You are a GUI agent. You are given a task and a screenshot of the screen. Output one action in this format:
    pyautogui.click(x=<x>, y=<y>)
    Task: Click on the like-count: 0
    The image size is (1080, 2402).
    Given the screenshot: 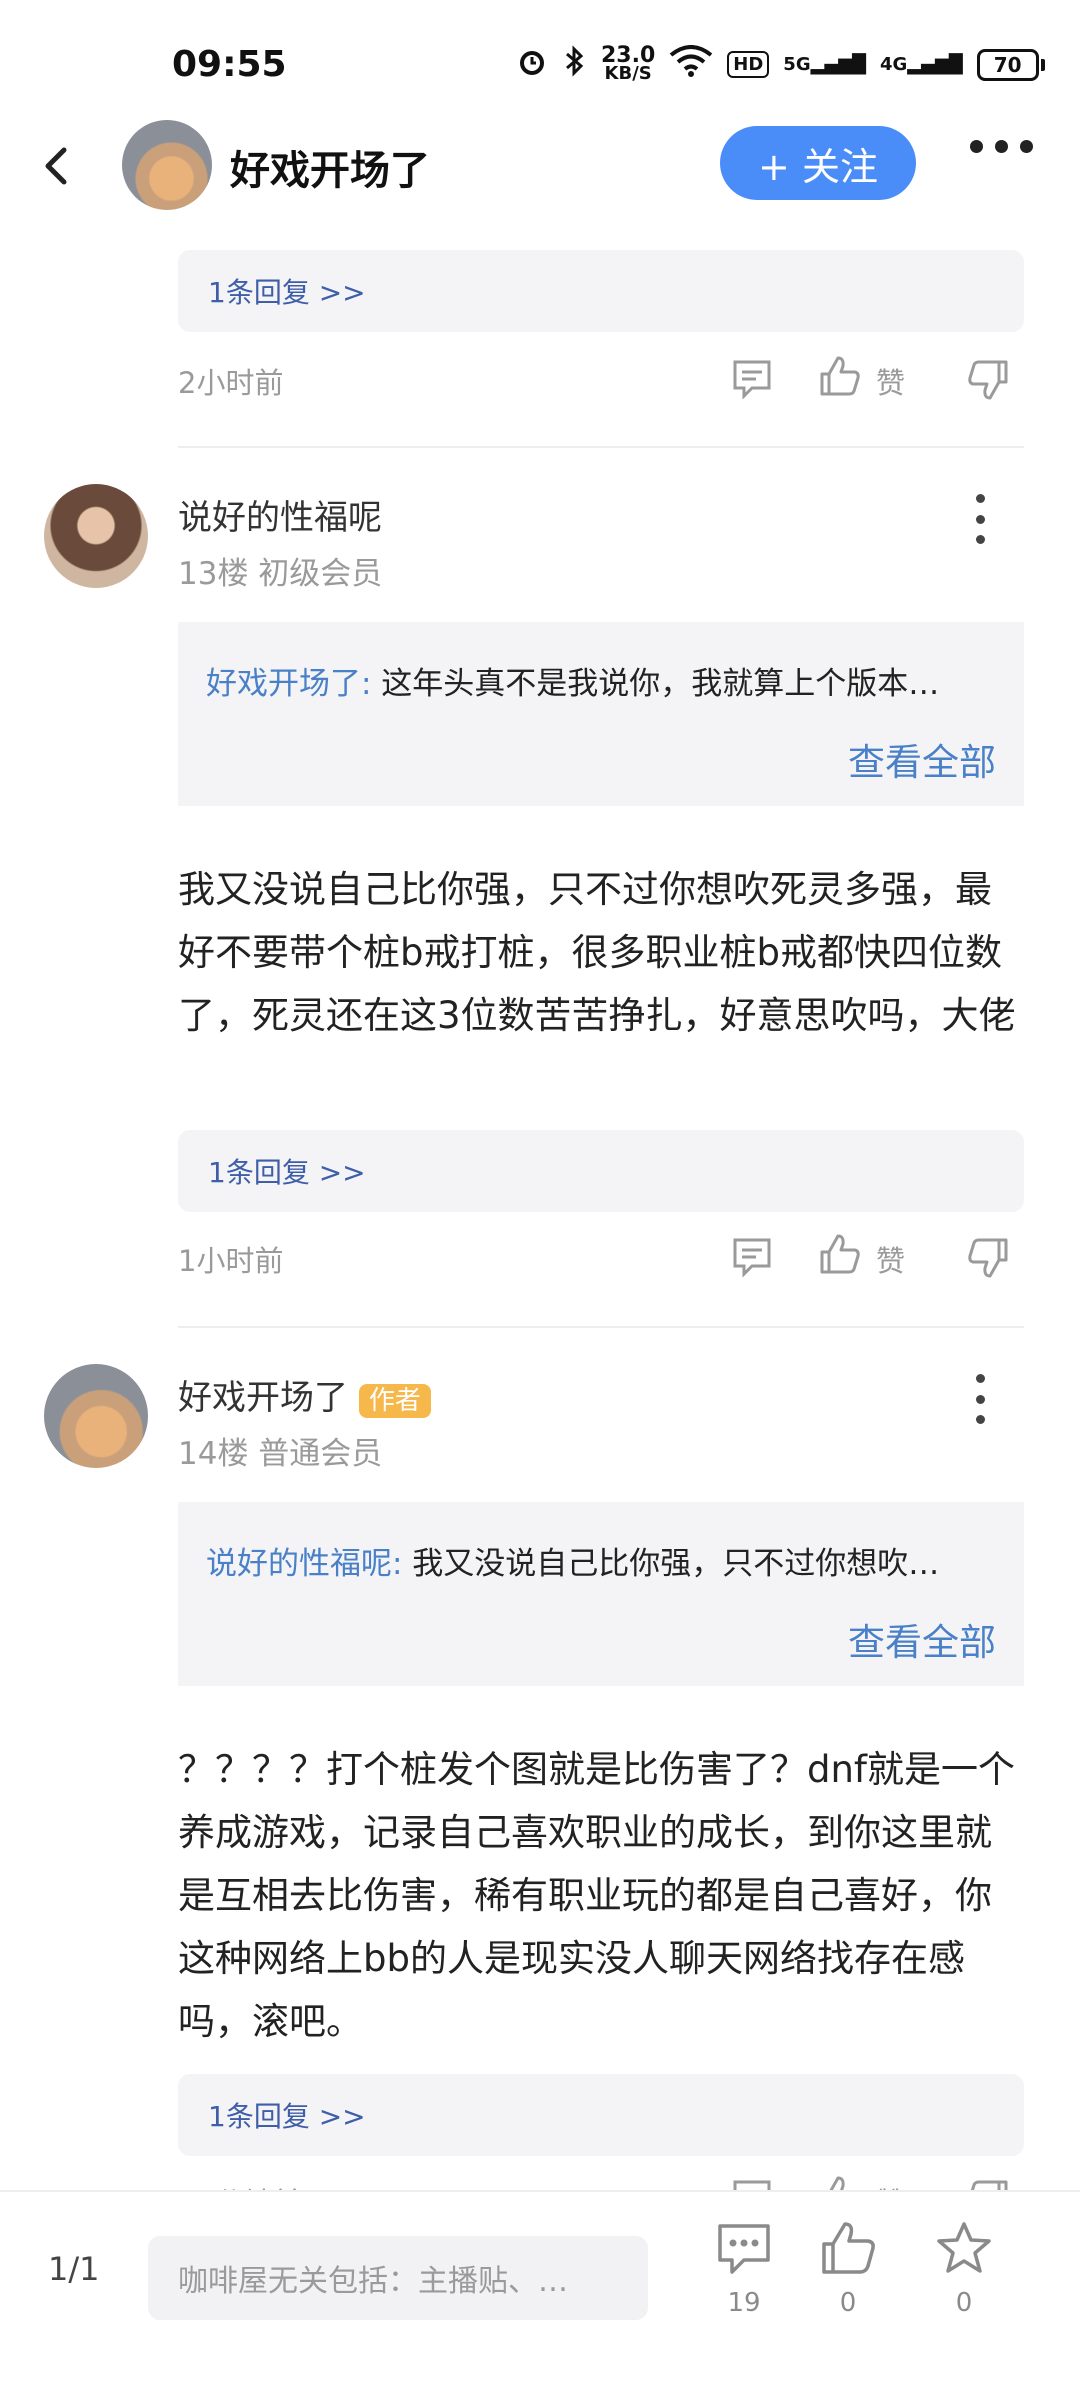 What is the action you would take?
    pyautogui.click(x=848, y=2303)
    